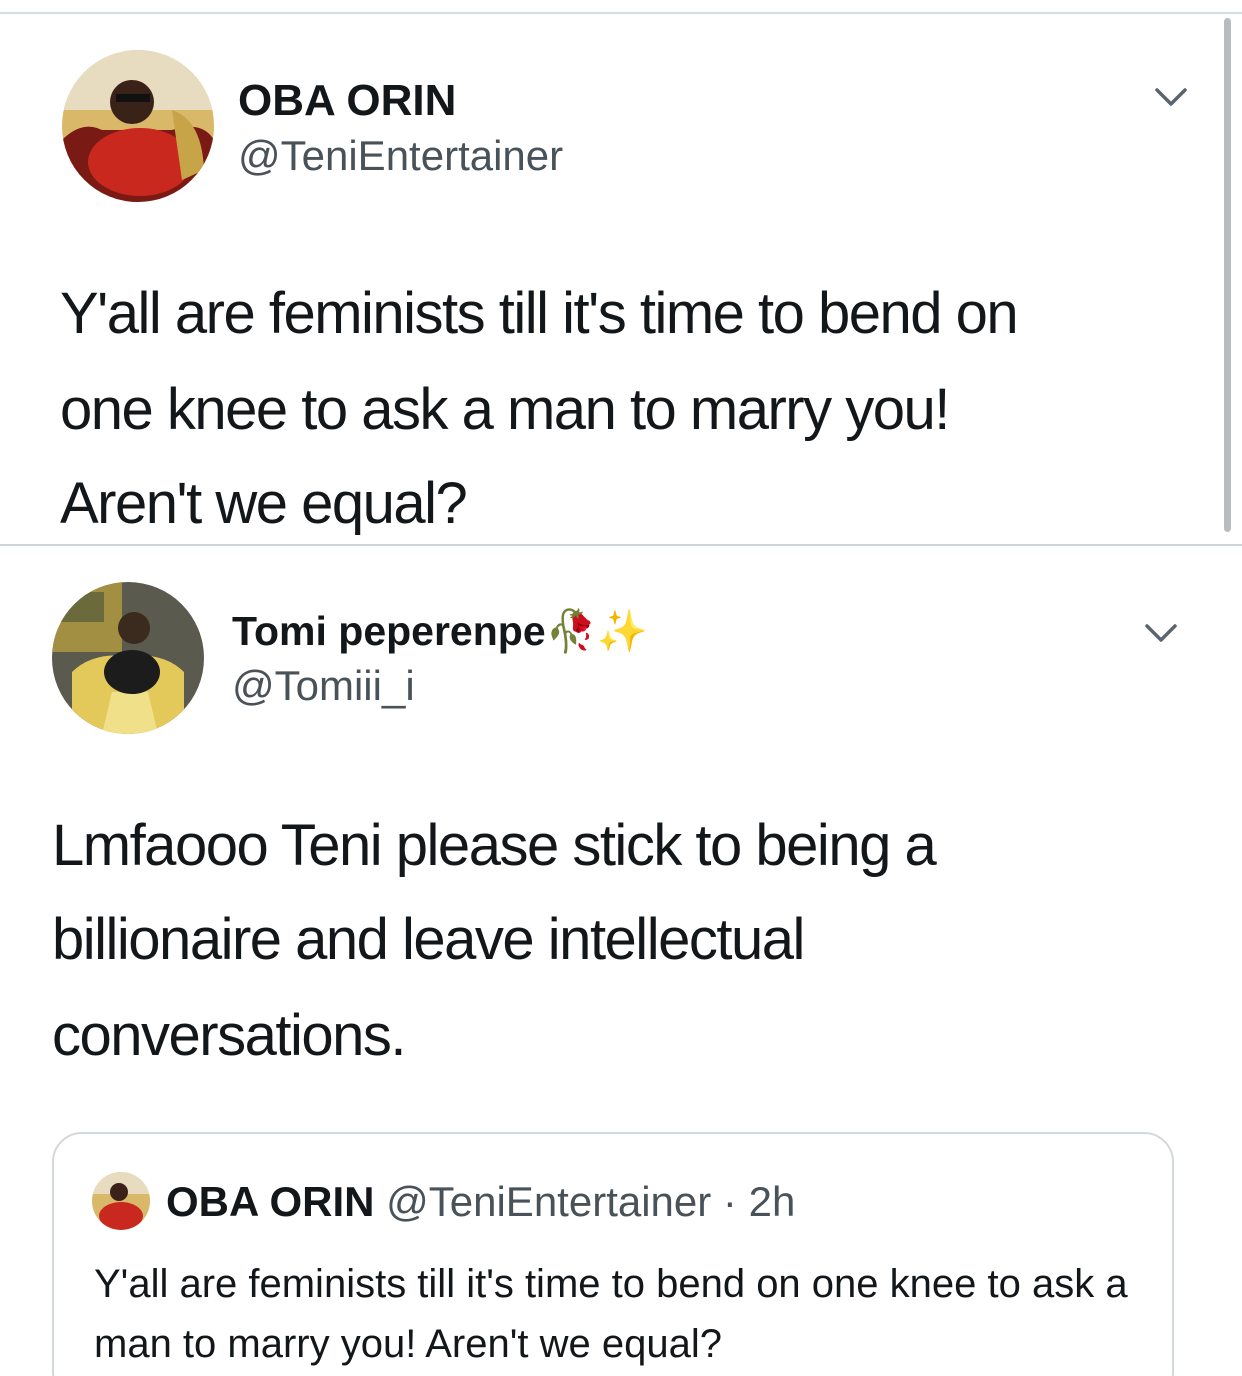 The image size is (1242, 1376). Describe the element at coordinates (400, 156) in the screenshot. I see `user-handle: @TeniEntertainer` at that location.